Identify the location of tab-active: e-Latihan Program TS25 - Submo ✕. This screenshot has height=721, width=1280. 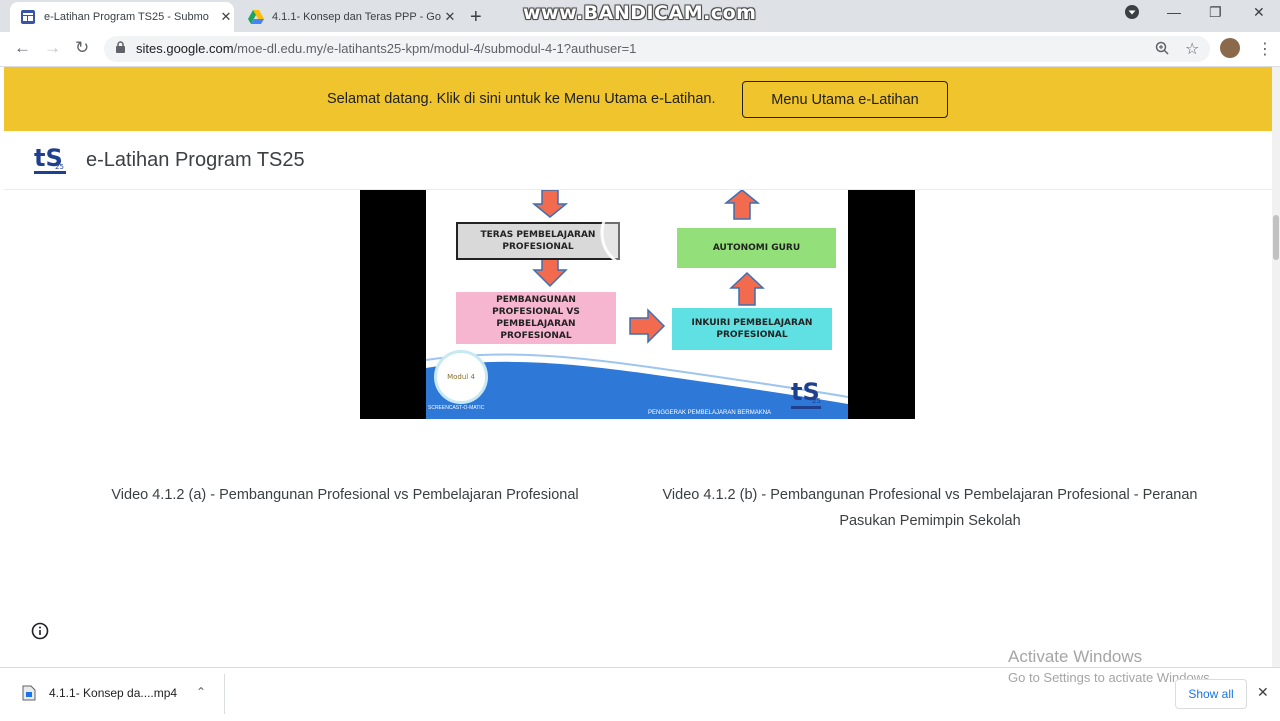
(122, 17).